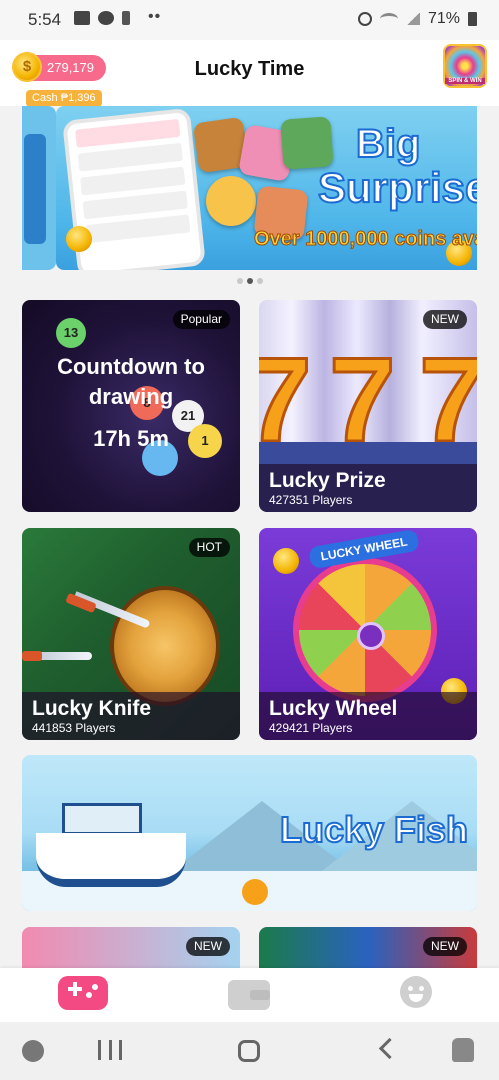 This screenshot has width=499, height=1080. I want to click on card-footer: Lucky Prize 427351 Players, so click(368, 488).